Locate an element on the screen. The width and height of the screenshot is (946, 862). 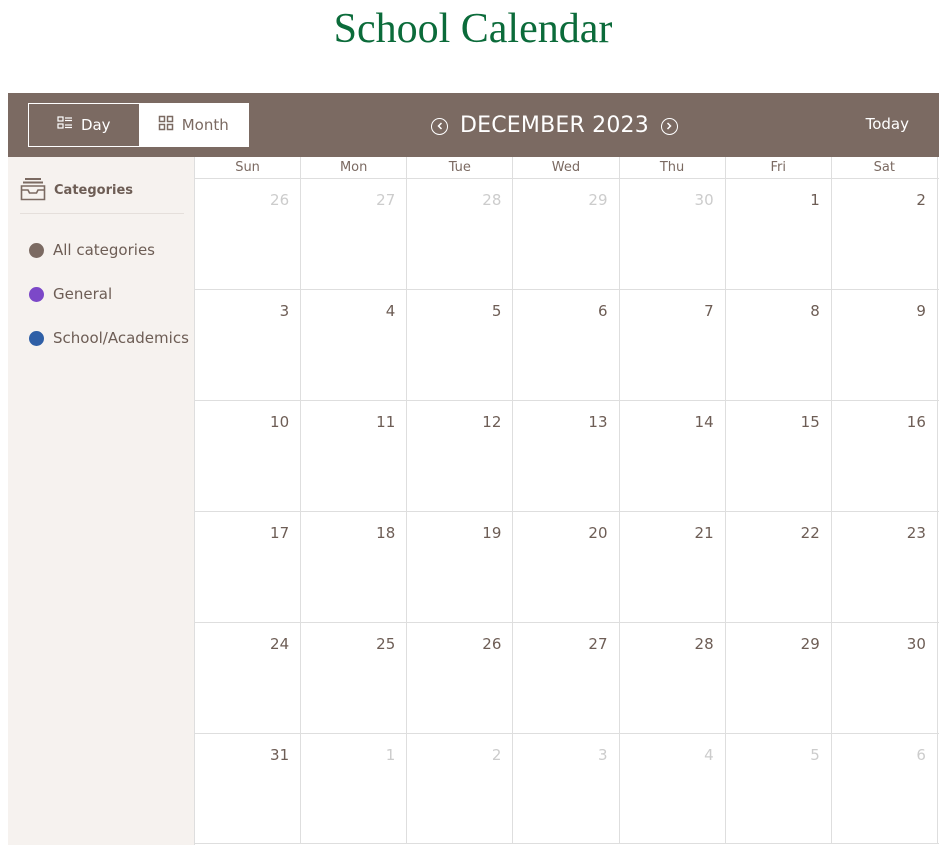
today-button: Today is located at coordinates (887, 124).